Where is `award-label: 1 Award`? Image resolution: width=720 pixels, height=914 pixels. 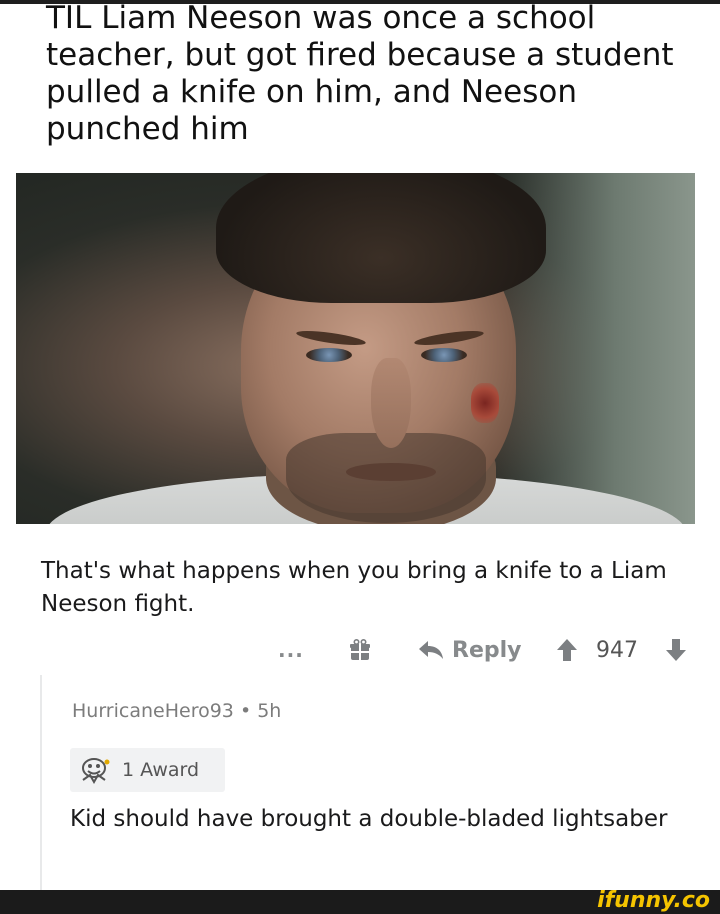 award-label: 1 Award is located at coordinates (161, 770).